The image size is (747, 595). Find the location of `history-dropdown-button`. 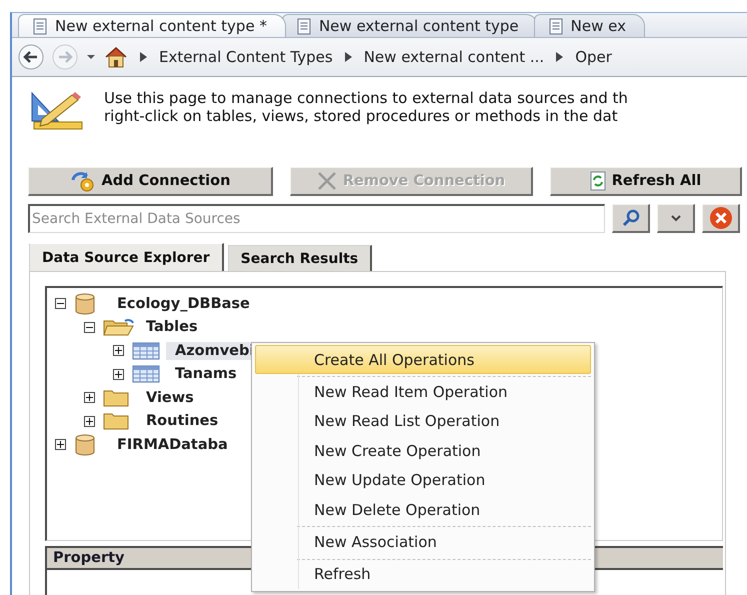

history-dropdown-button is located at coordinates (91, 57).